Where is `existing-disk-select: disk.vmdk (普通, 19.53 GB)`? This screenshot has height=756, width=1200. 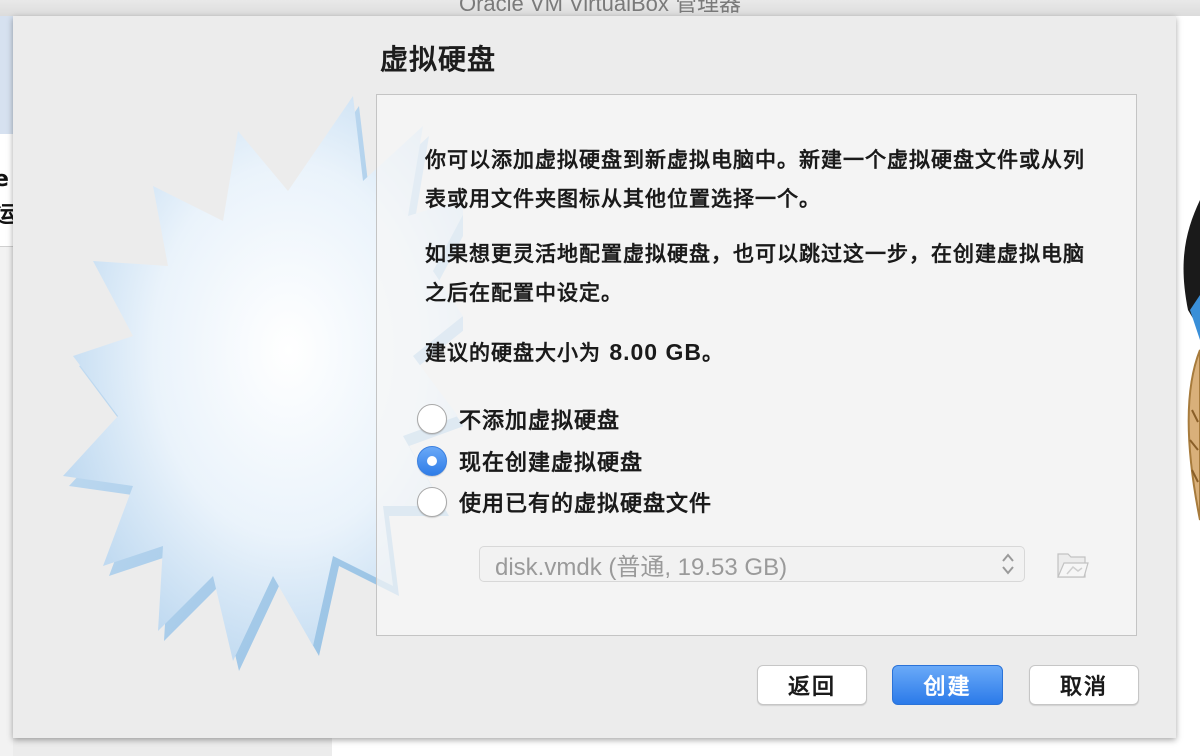
existing-disk-select: disk.vmdk (普通, 19.53 GB) is located at coordinates (752, 564).